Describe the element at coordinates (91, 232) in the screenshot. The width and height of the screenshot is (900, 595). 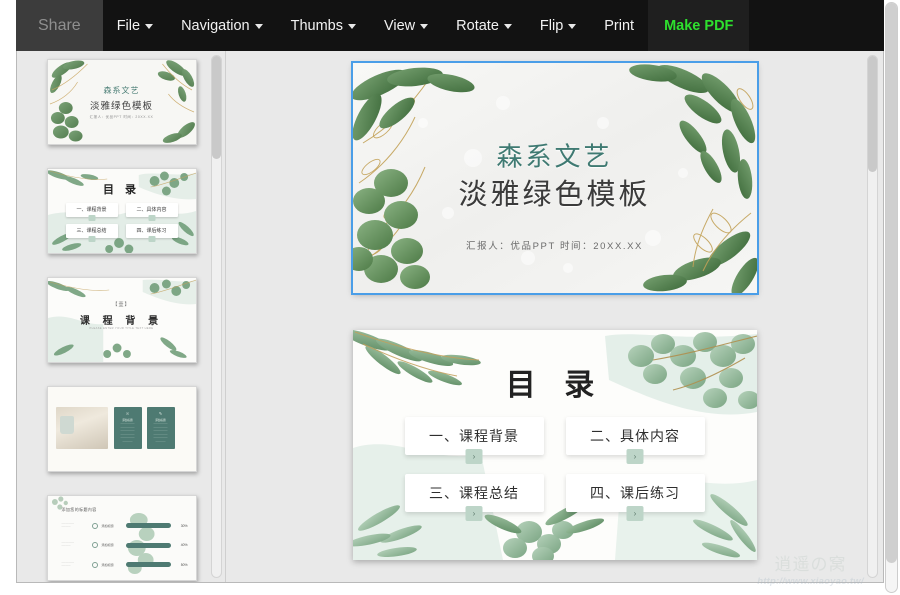
I see `thumb2-toc-item: 三、课程总结` at that location.